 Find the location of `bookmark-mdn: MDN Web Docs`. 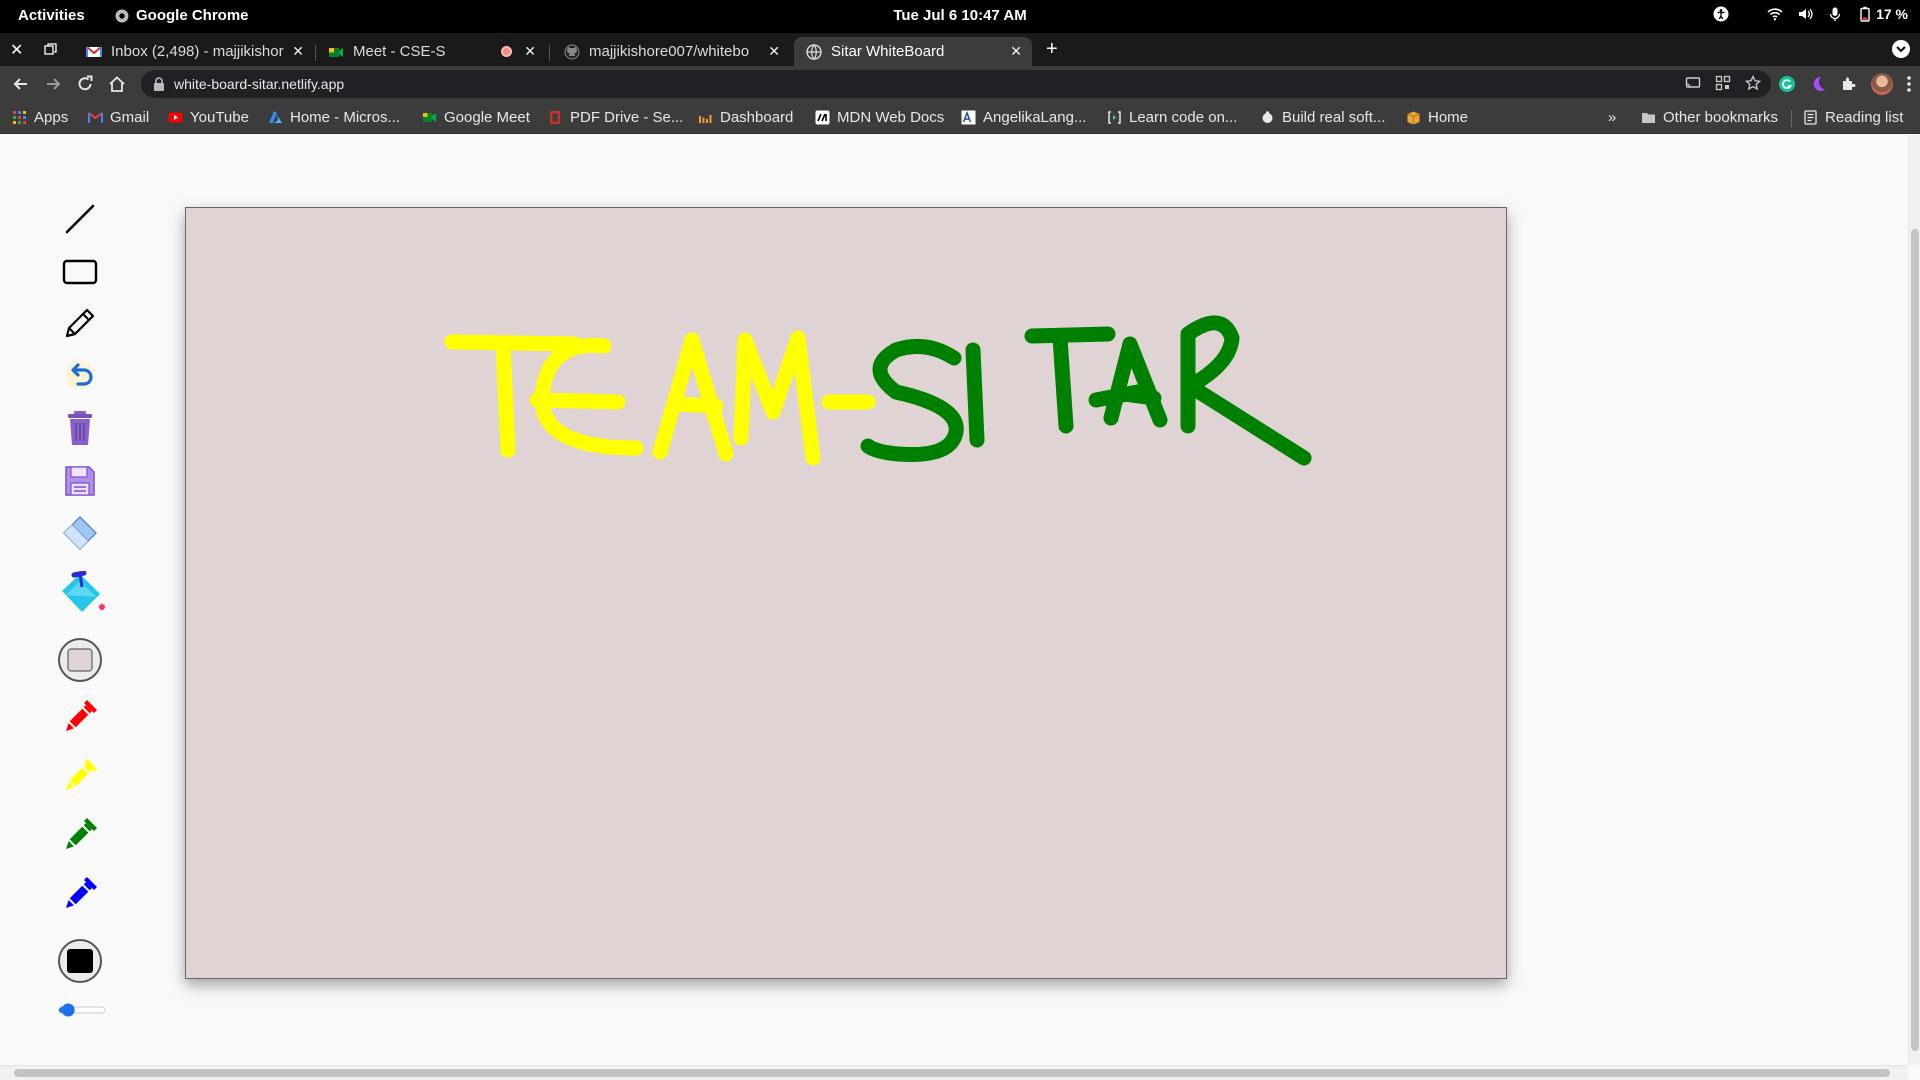

bookmark-mdn: MDN Web Docs is located at coordinates (879, 117).